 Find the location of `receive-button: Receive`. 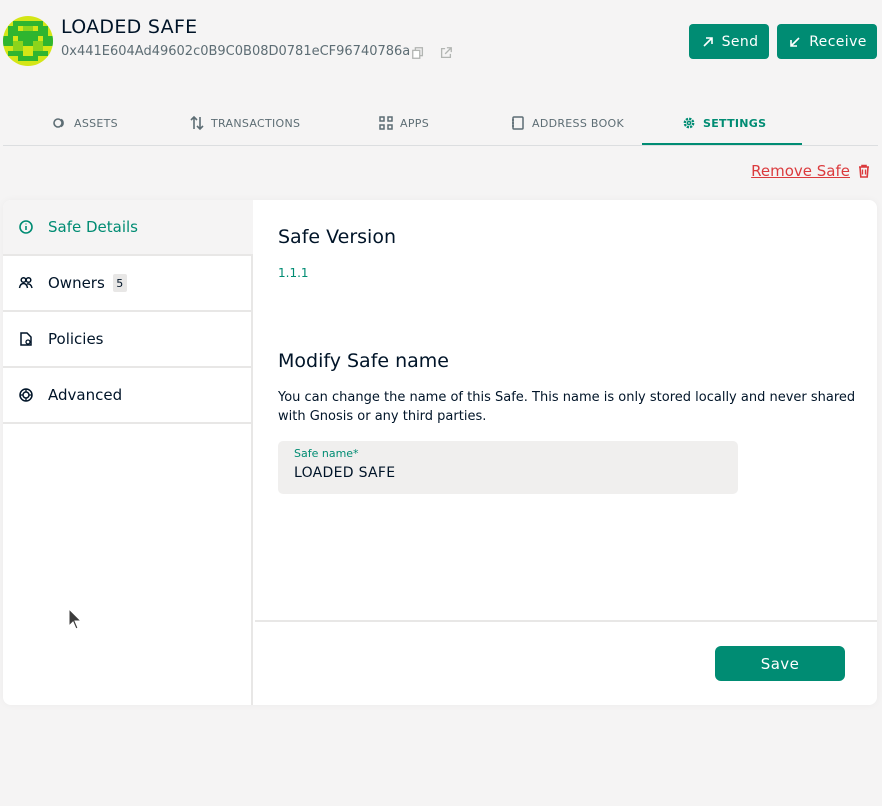

receive-button: Receive is located at coordinates (827, 41).